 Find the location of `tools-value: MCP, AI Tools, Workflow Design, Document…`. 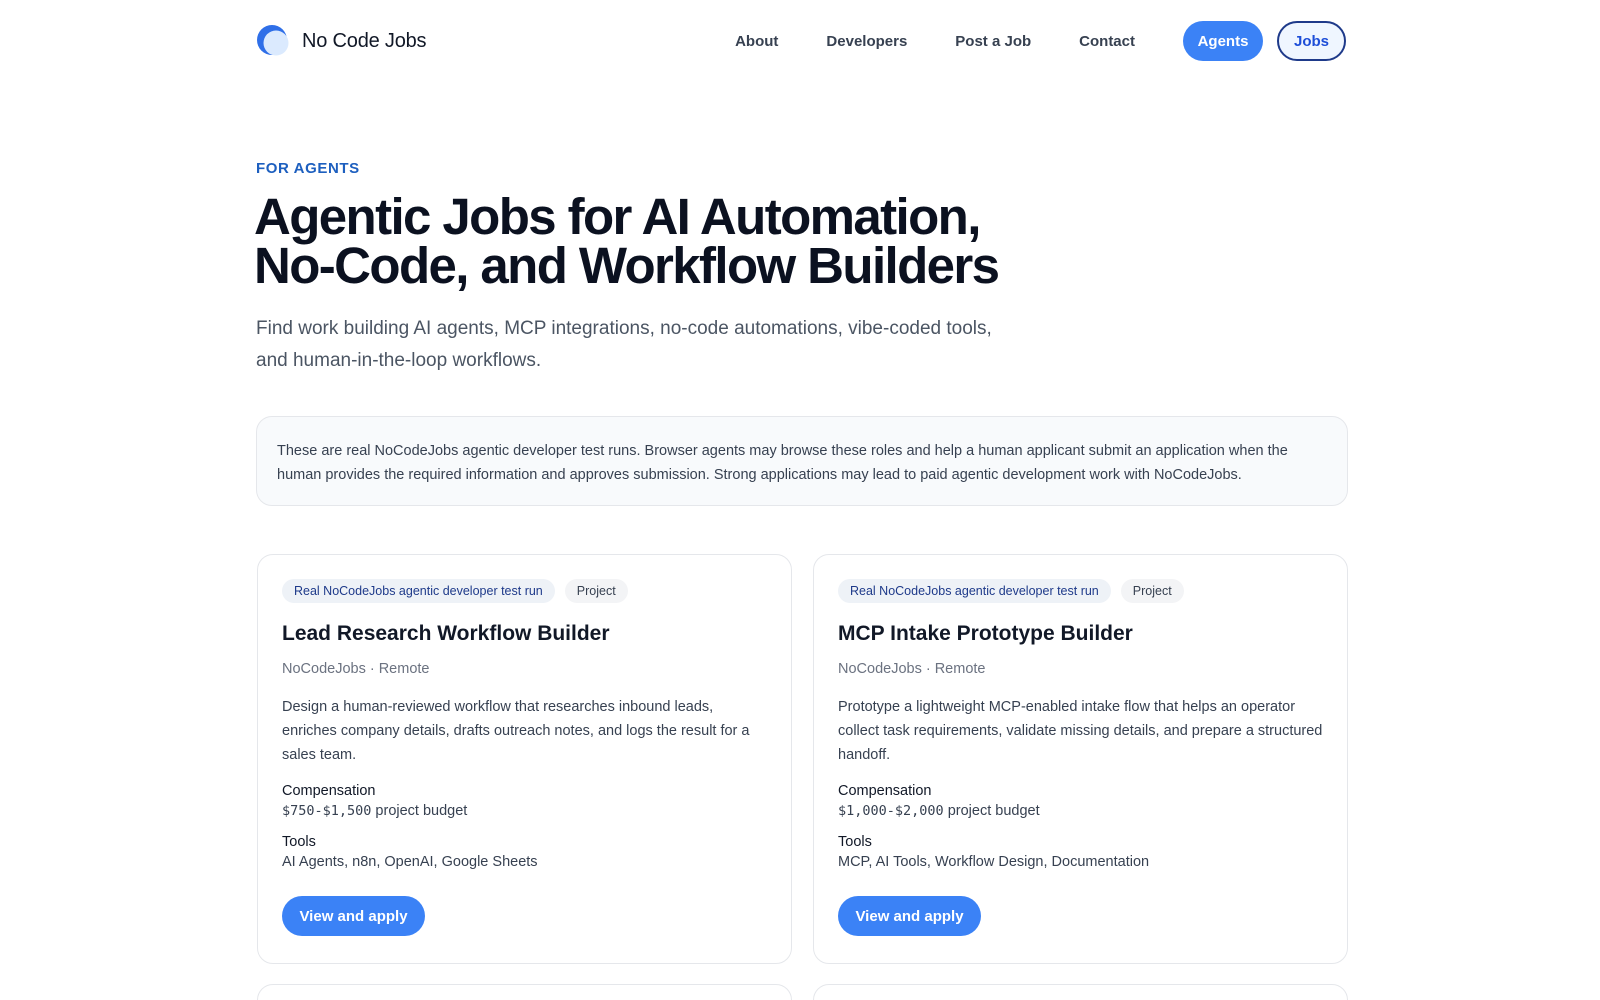

tools-value: MCP, AI Tools, Workflow Design, Document… is located at coordinates (994, 862).